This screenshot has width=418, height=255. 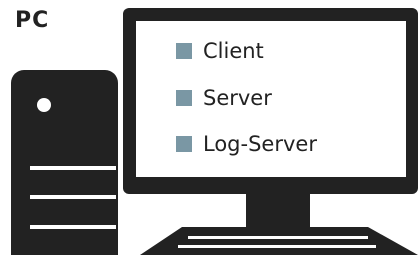 What do you see at coordinates (233, 51) in the screenshot?
I see `screen-item-label: Client` at bounding box center [233, 51].